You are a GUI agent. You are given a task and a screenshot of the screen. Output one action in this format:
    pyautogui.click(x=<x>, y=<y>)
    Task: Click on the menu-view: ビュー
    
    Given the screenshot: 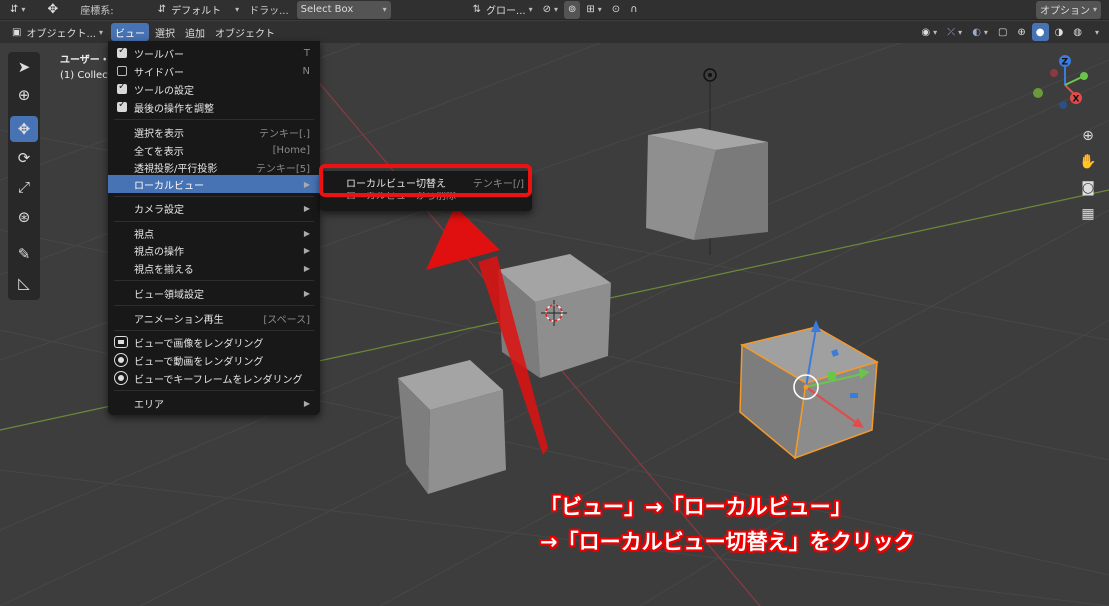 What is the action you would take?
    pyautogui.click(x=130, y=32)
    